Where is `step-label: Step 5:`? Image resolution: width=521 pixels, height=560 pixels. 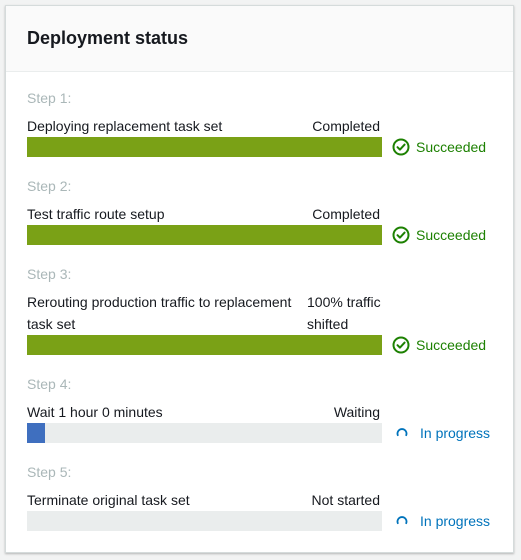
step-label: Step 5: is located at coordinates (49, 472).